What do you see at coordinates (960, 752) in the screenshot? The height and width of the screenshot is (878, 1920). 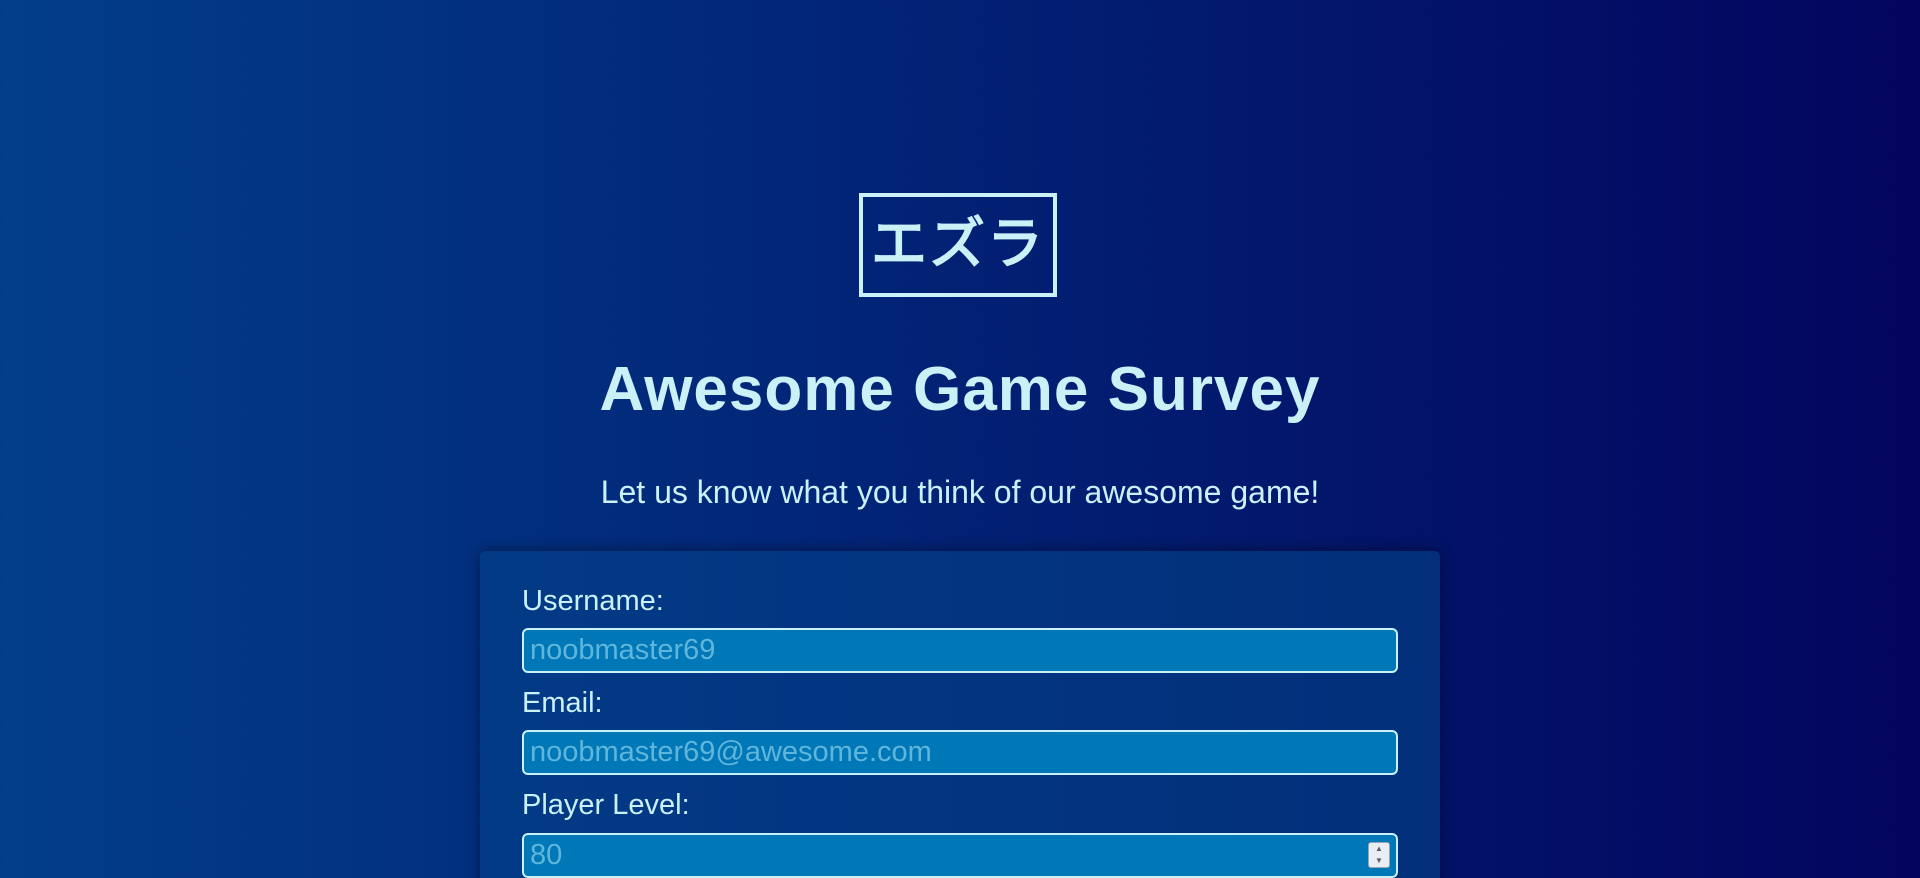 I see `email-input` at bounding box center [960, 752].